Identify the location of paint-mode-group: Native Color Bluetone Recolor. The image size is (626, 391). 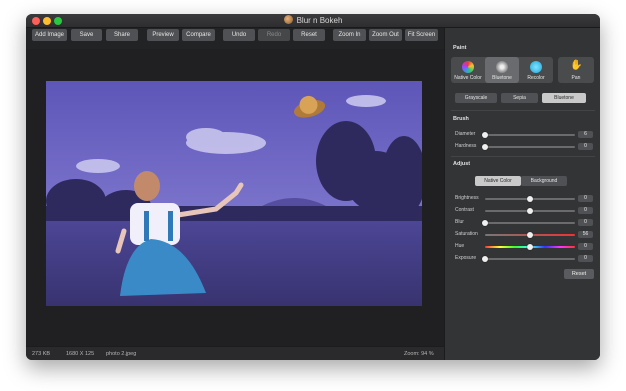
(502, 70).